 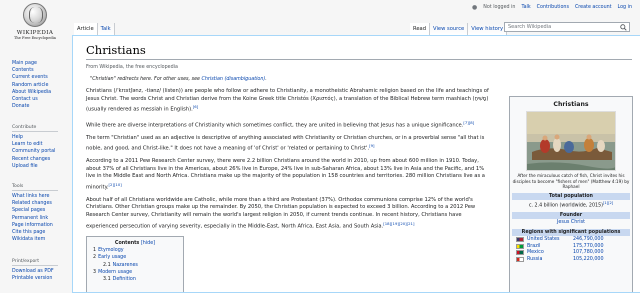 I want to click on region-row: United States 246,790,000, so click(x=571, y=239).